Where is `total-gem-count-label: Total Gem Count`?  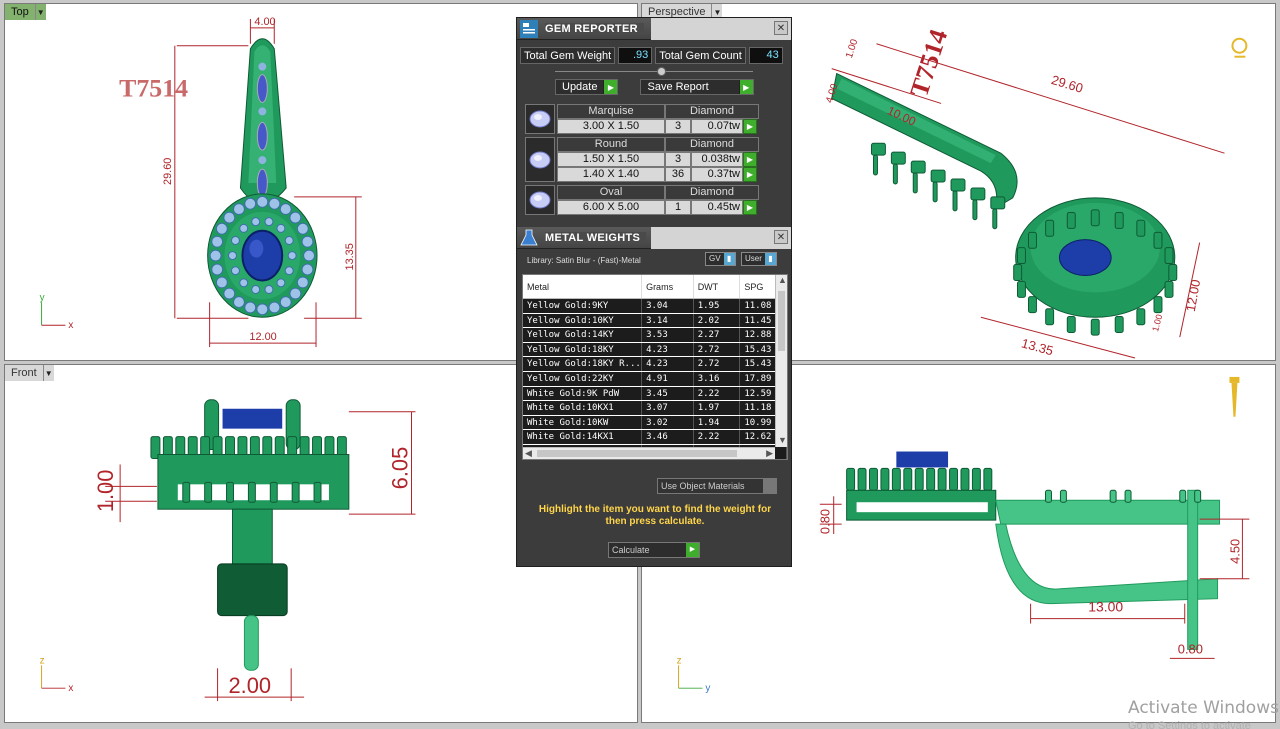
total-gem-count-label: Total Gem Count is located at coordinates (700, 55).